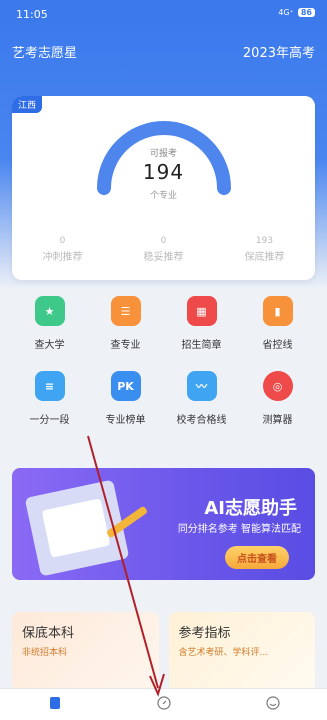  What do you see at coordinates (49, 345) in the screenshot?
I see `menu-label: 查大学` at bounding box center [49, 345].